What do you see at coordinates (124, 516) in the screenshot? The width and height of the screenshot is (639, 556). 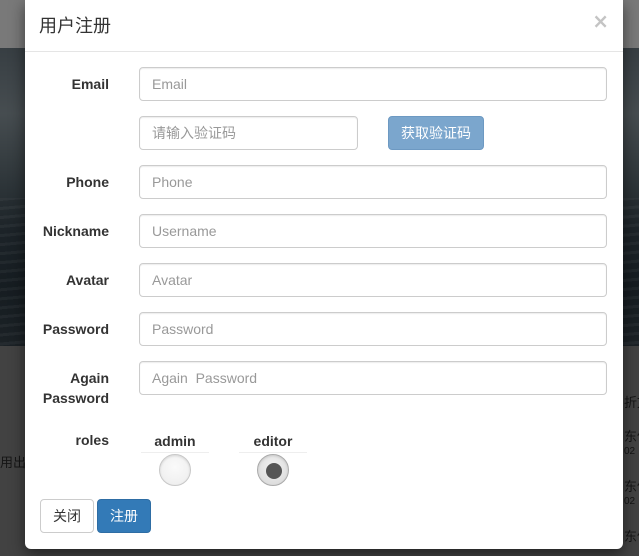 I see `register-button: 注册` at bounding box center [124, 516].